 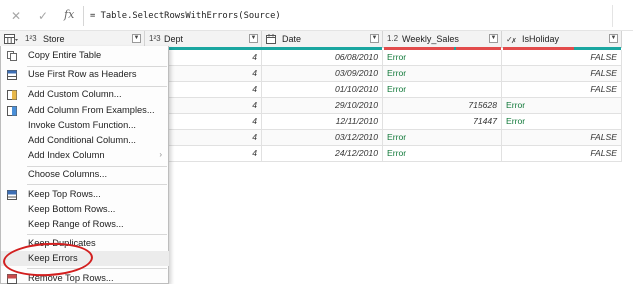 I want to click on formula-expand, so click(x=622, y=16).